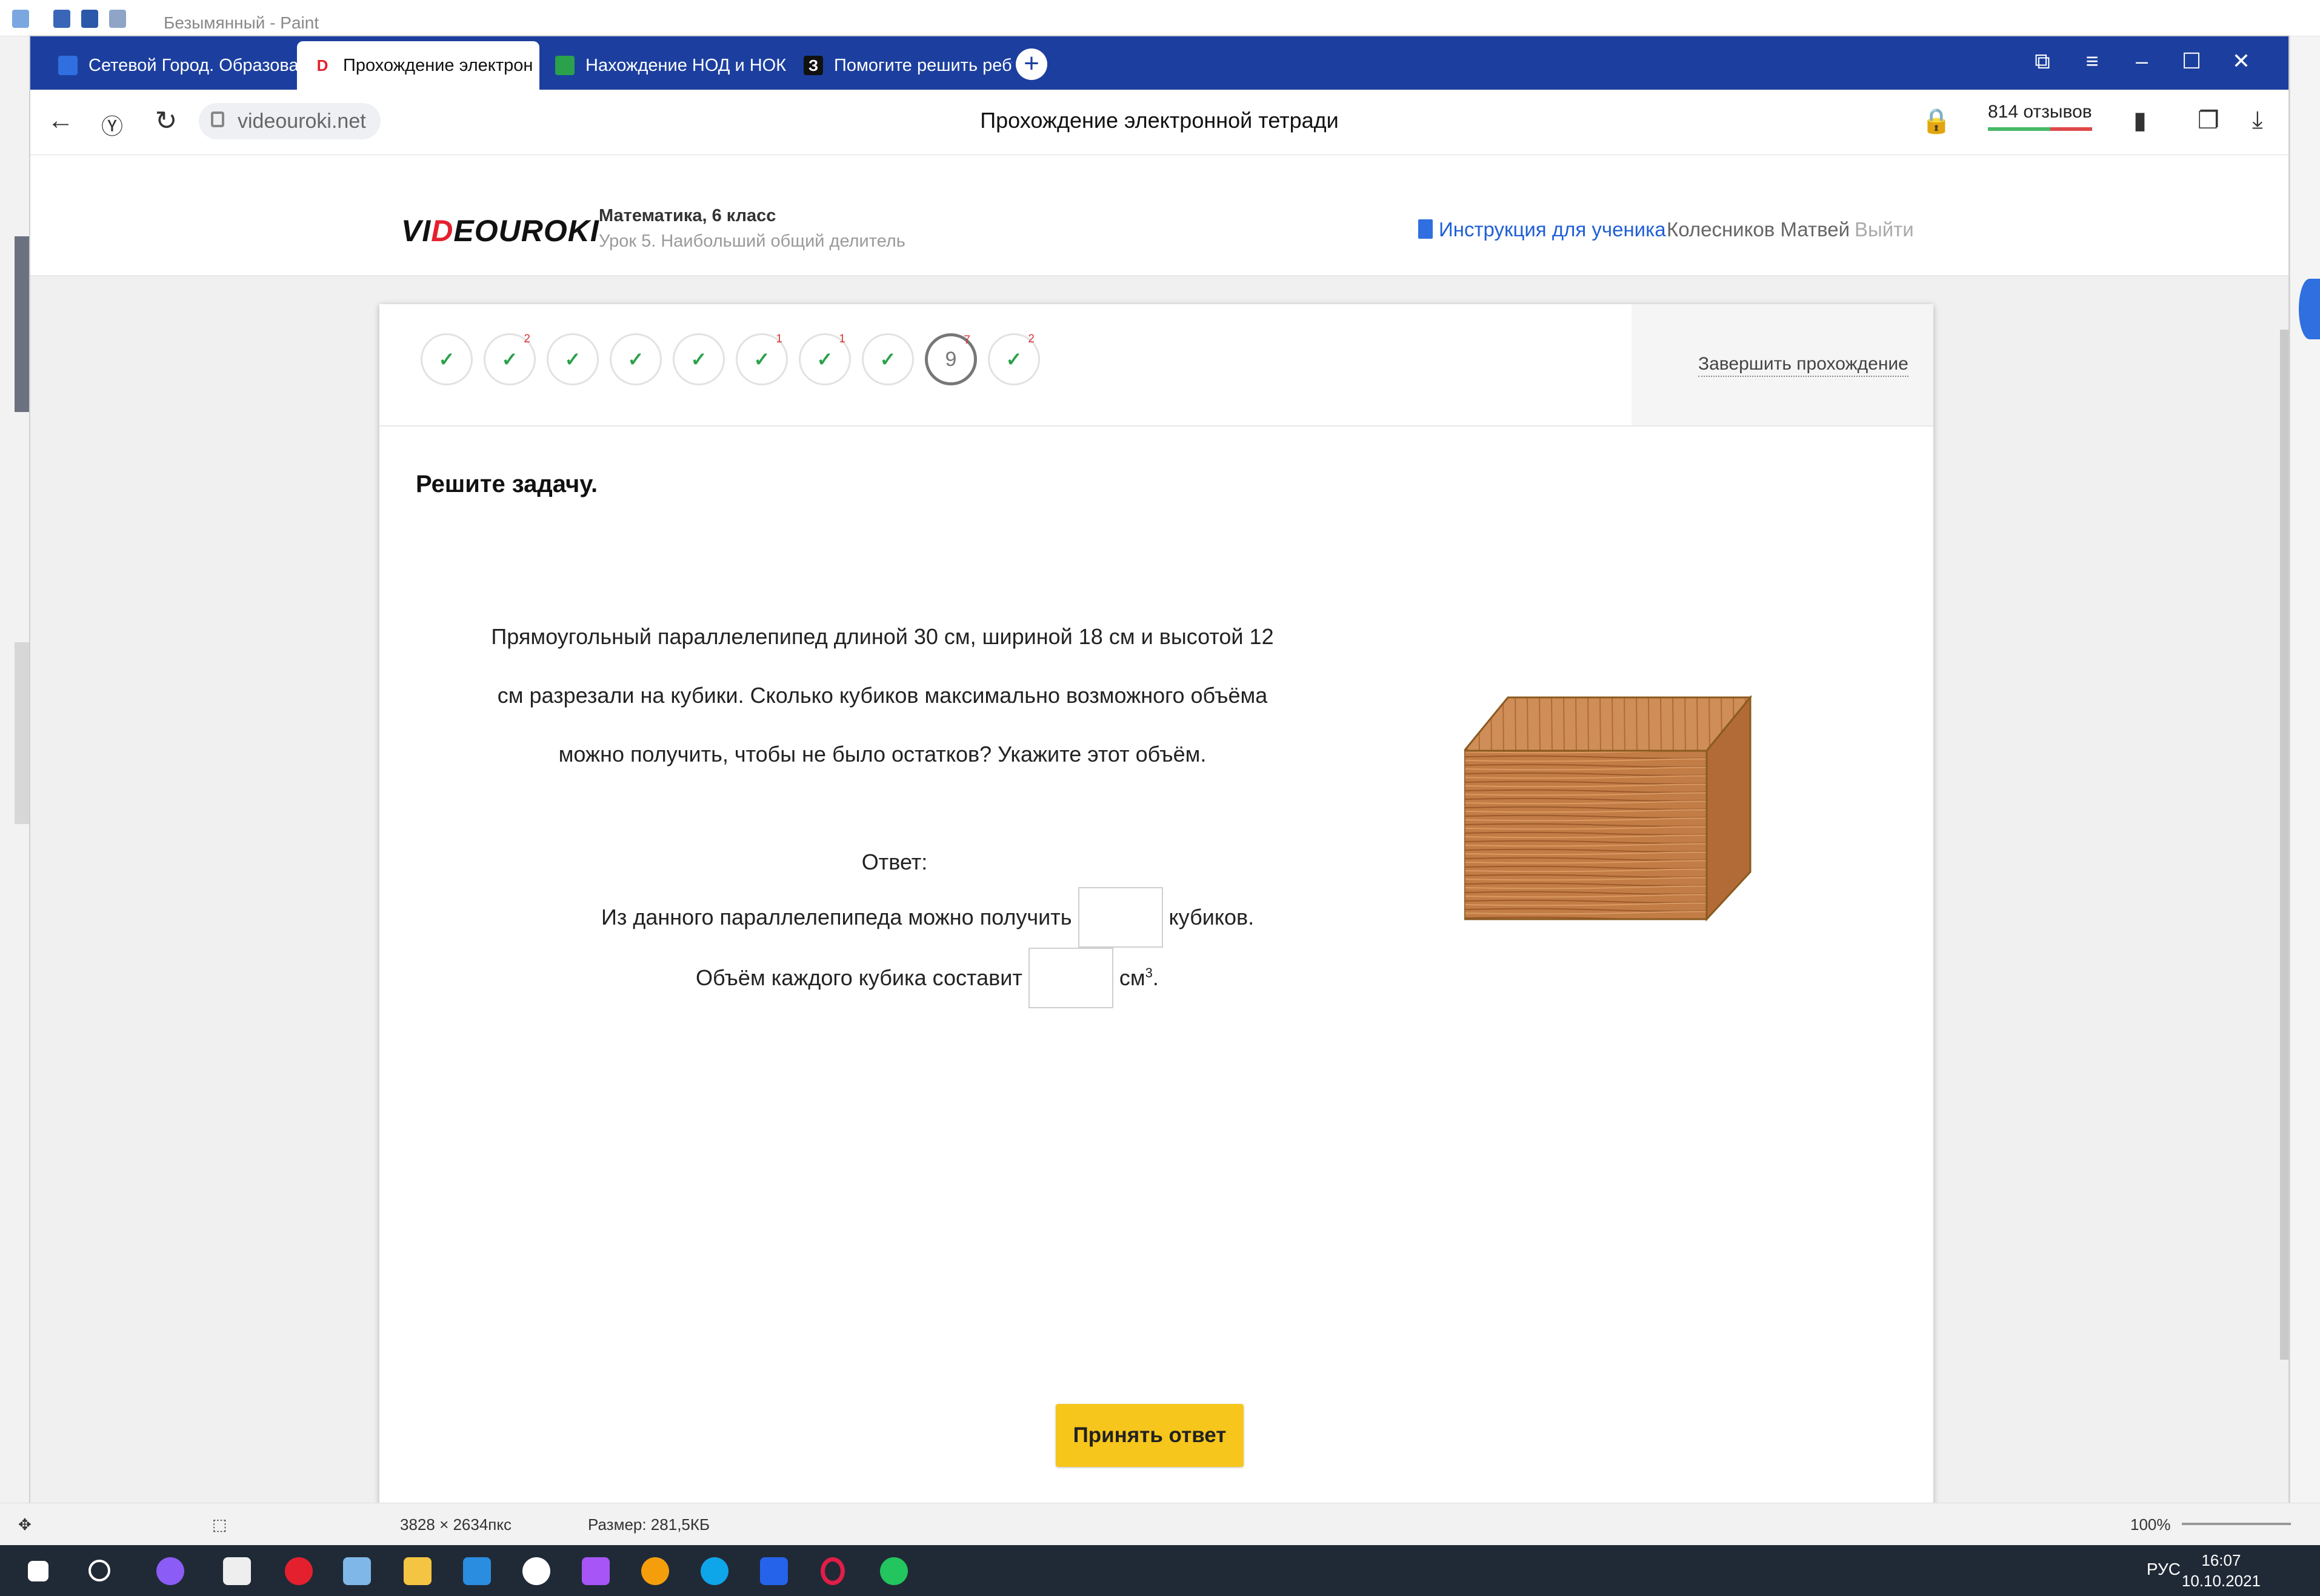 This screenshot has width=2320, height=1596. Describe the element at coordinates (596, 1571) in the screenshot. I see `app-icon` at that location.